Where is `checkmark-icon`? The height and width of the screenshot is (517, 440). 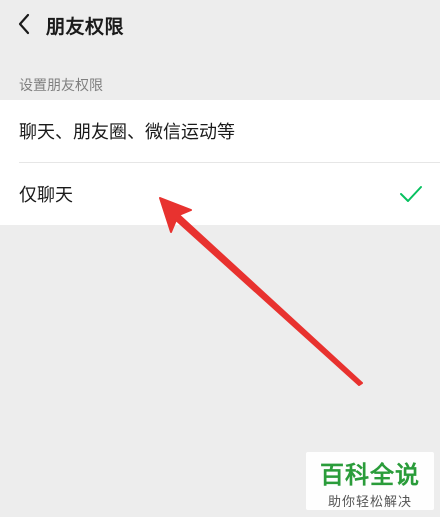 checkmark-icon is located at coordinates (411, 194).